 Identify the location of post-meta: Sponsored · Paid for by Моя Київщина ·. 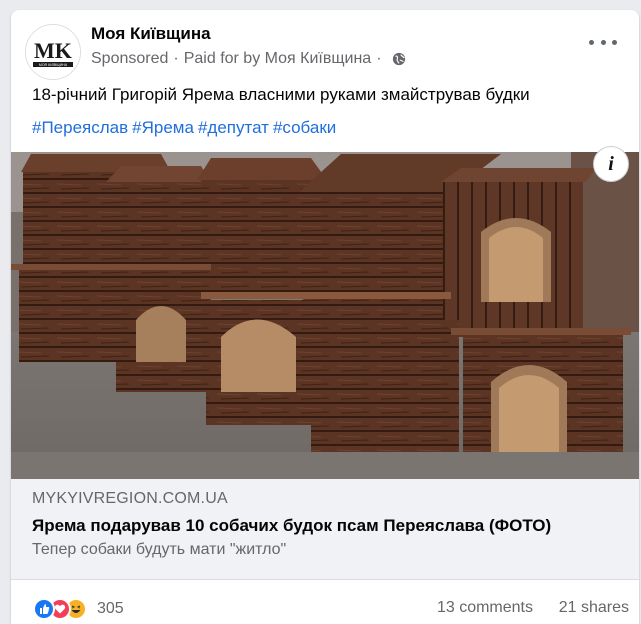
(248, 59).